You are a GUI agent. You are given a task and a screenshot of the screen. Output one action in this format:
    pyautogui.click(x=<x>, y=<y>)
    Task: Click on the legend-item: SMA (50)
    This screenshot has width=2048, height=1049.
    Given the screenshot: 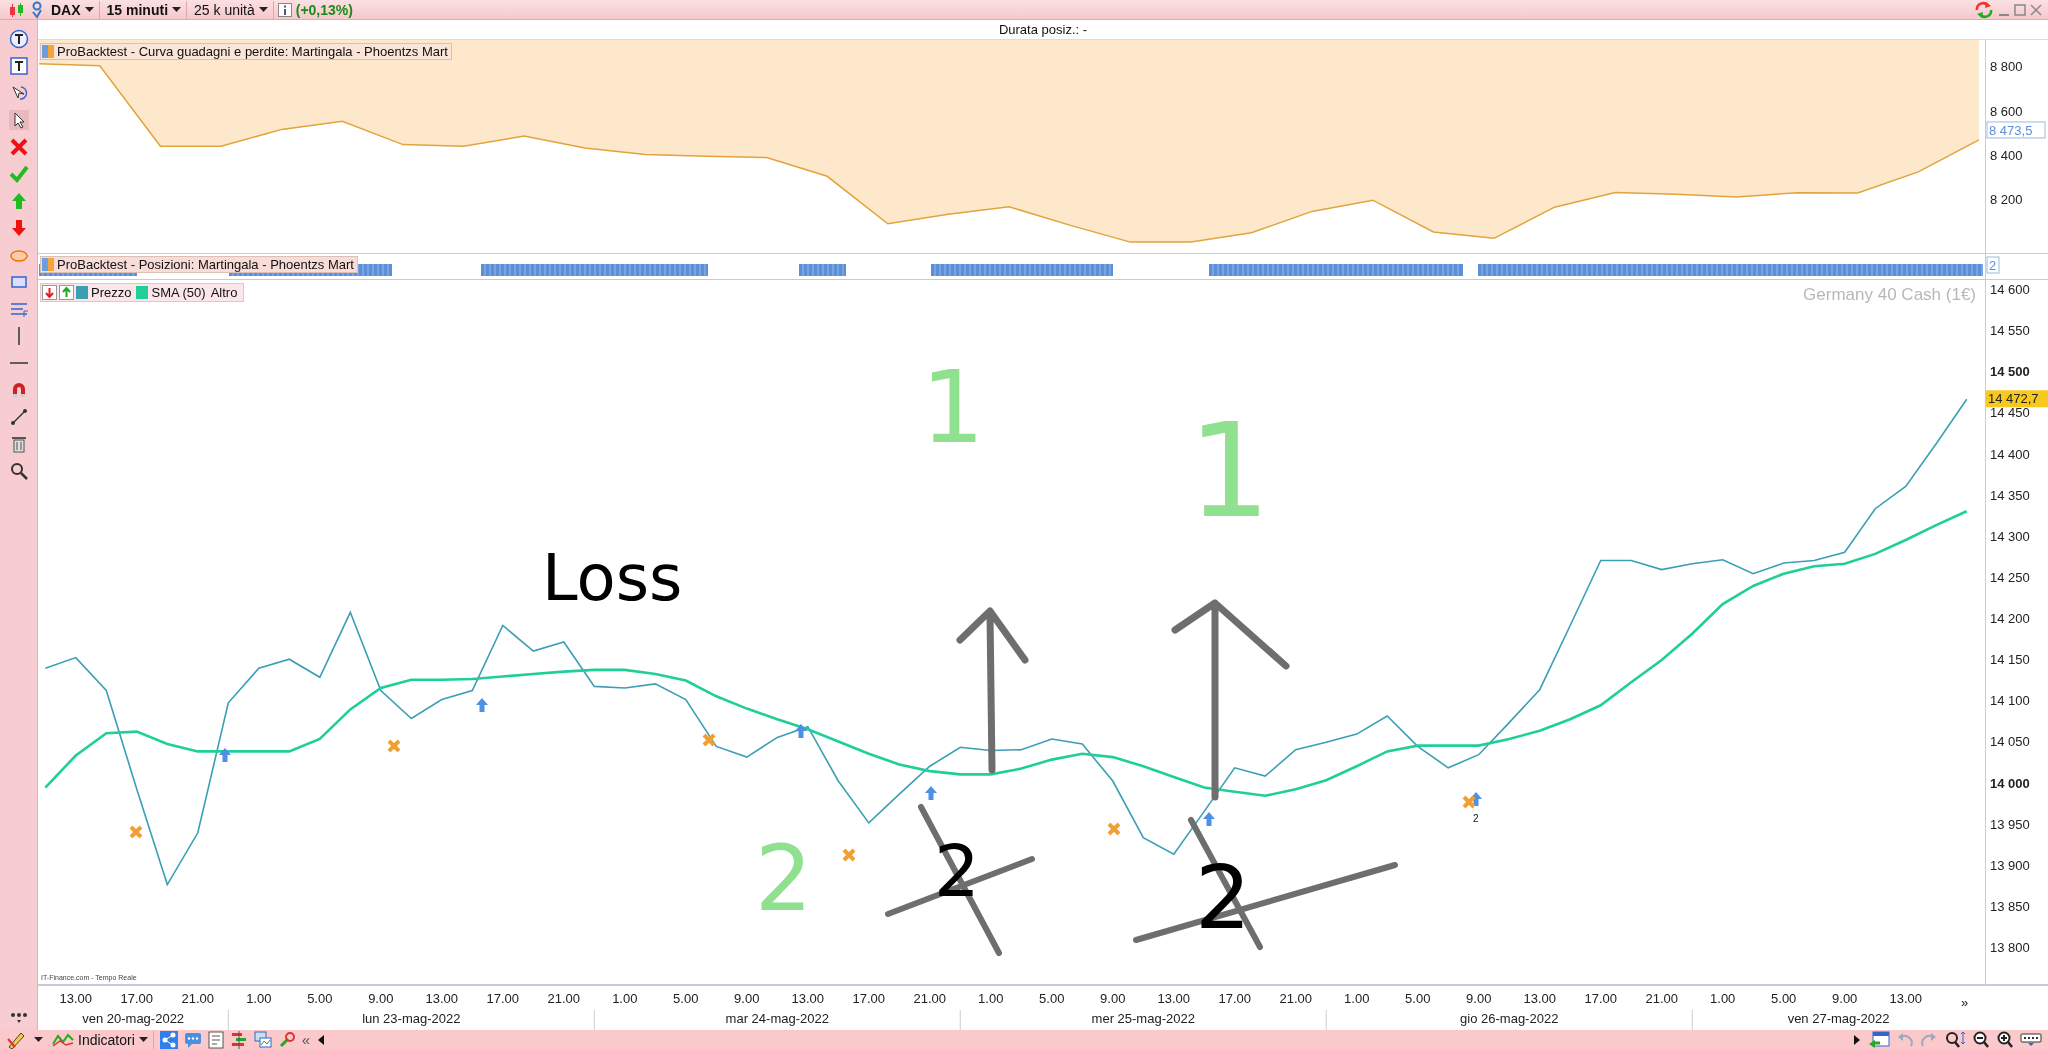 What is the action you would take?
    pyautogui.click(x=172, y=292)
    